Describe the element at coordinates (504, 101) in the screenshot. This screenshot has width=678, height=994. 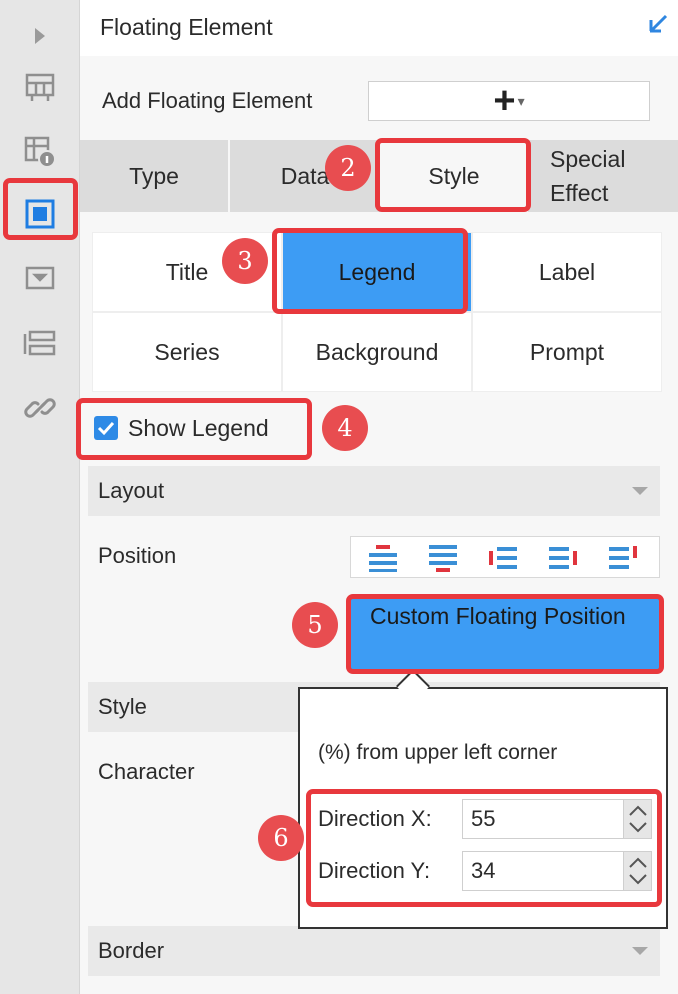
I see `plus-icon: +` at that location.